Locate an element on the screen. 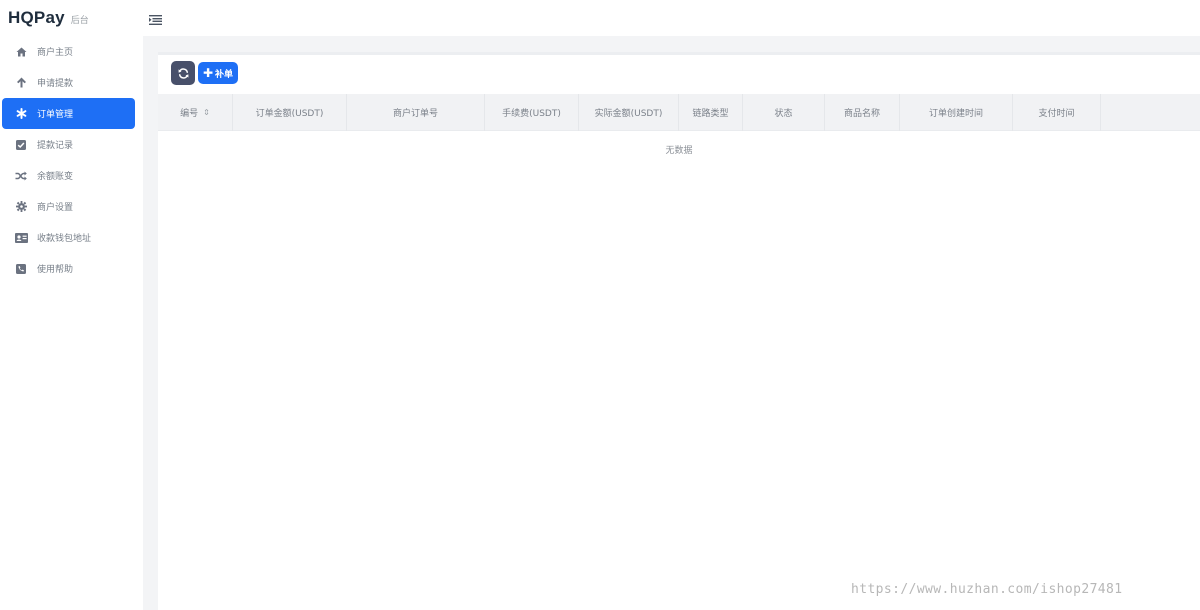 This screenshot has width=1200, height=610. sort-icon: ⇕ is located at coordinates (206, 112).